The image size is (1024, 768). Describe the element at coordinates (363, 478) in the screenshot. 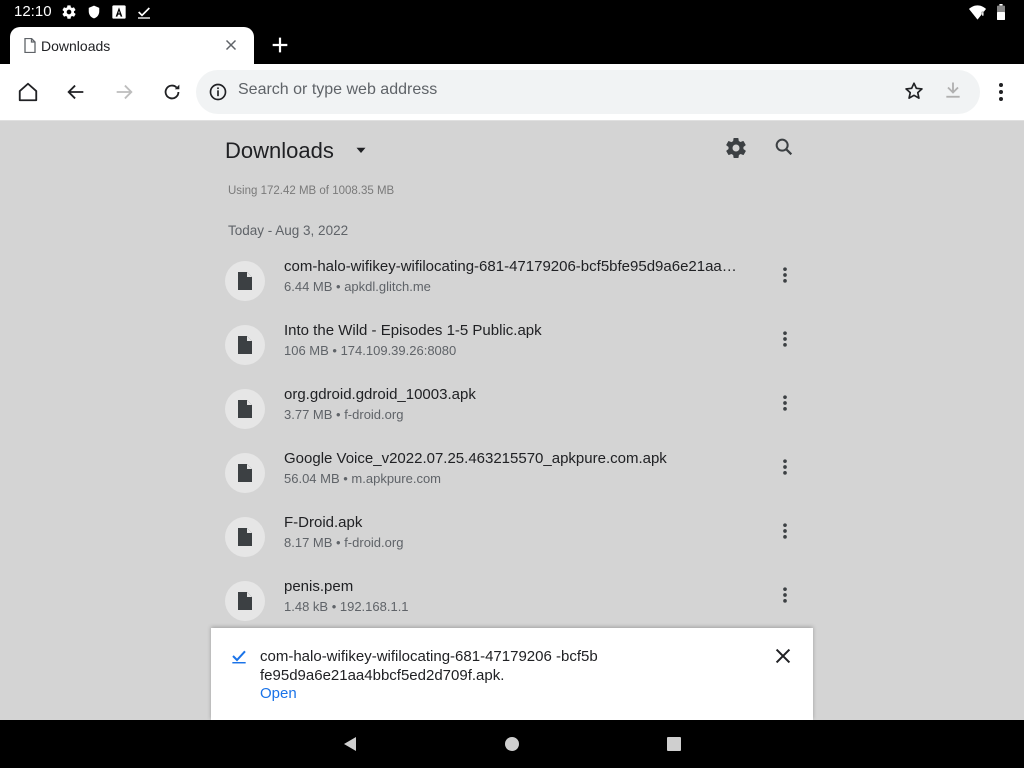

I see `download-meta: 56.04 MB • m.apkpure.com` at that location.